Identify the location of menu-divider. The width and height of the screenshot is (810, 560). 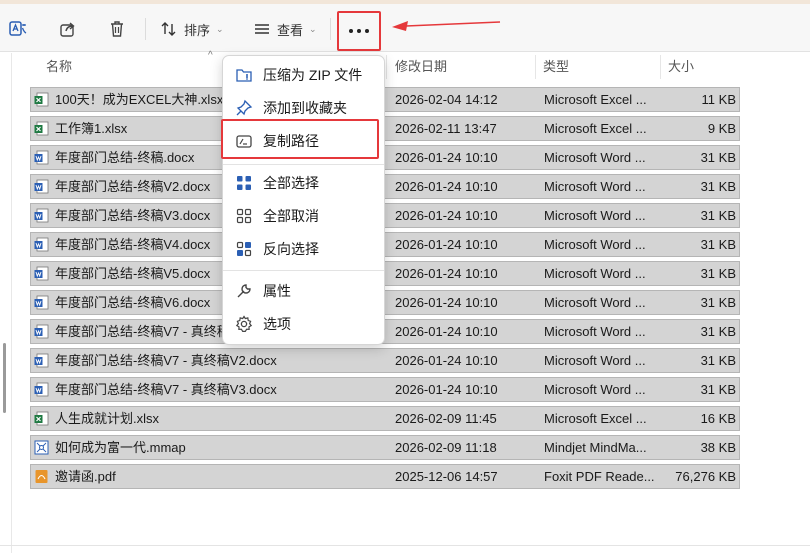
(303, 164).